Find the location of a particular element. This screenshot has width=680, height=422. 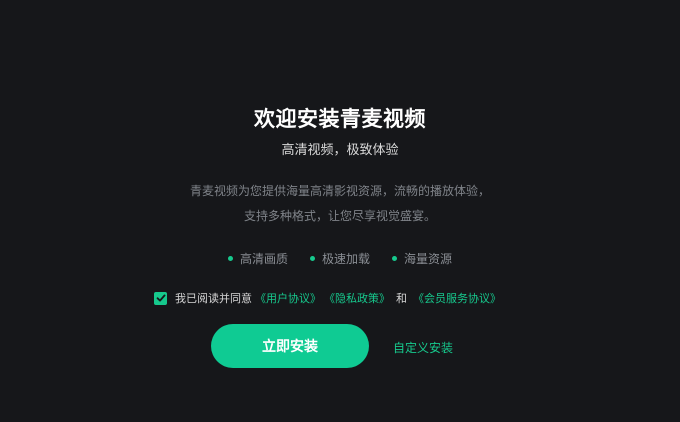

installer-subtitle: 高清视频，极致体验 is located at coordinates (340, 150).